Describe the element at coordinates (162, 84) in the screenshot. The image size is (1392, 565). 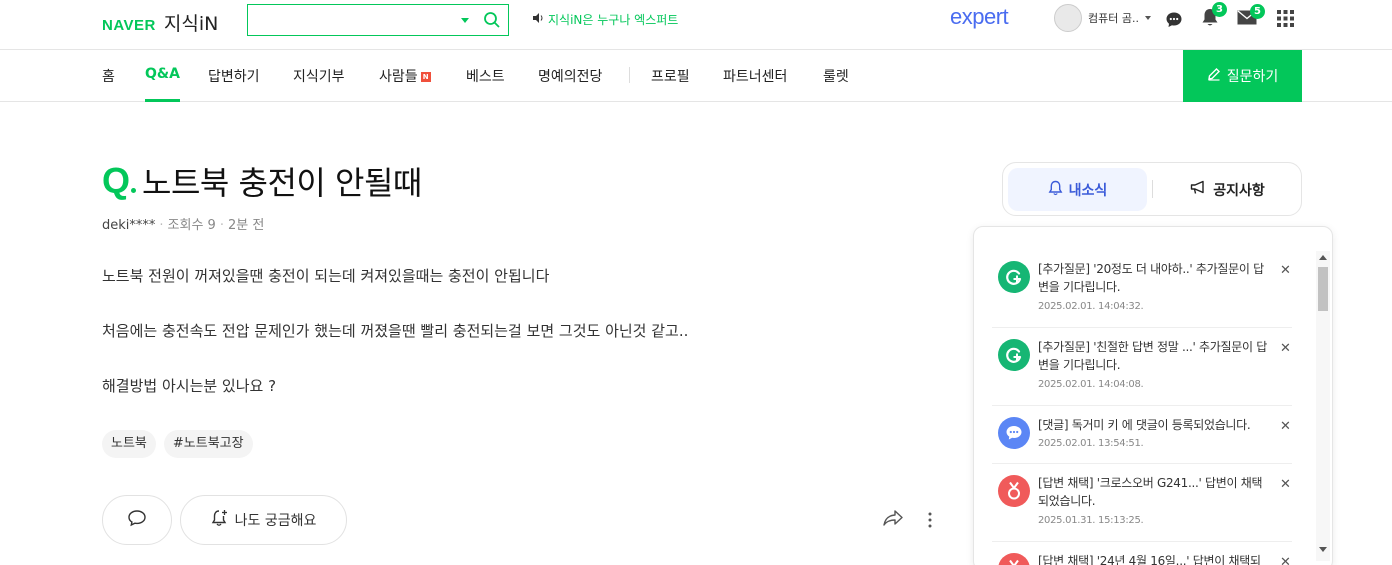
I see `nav-qna: Q&A` at that location.